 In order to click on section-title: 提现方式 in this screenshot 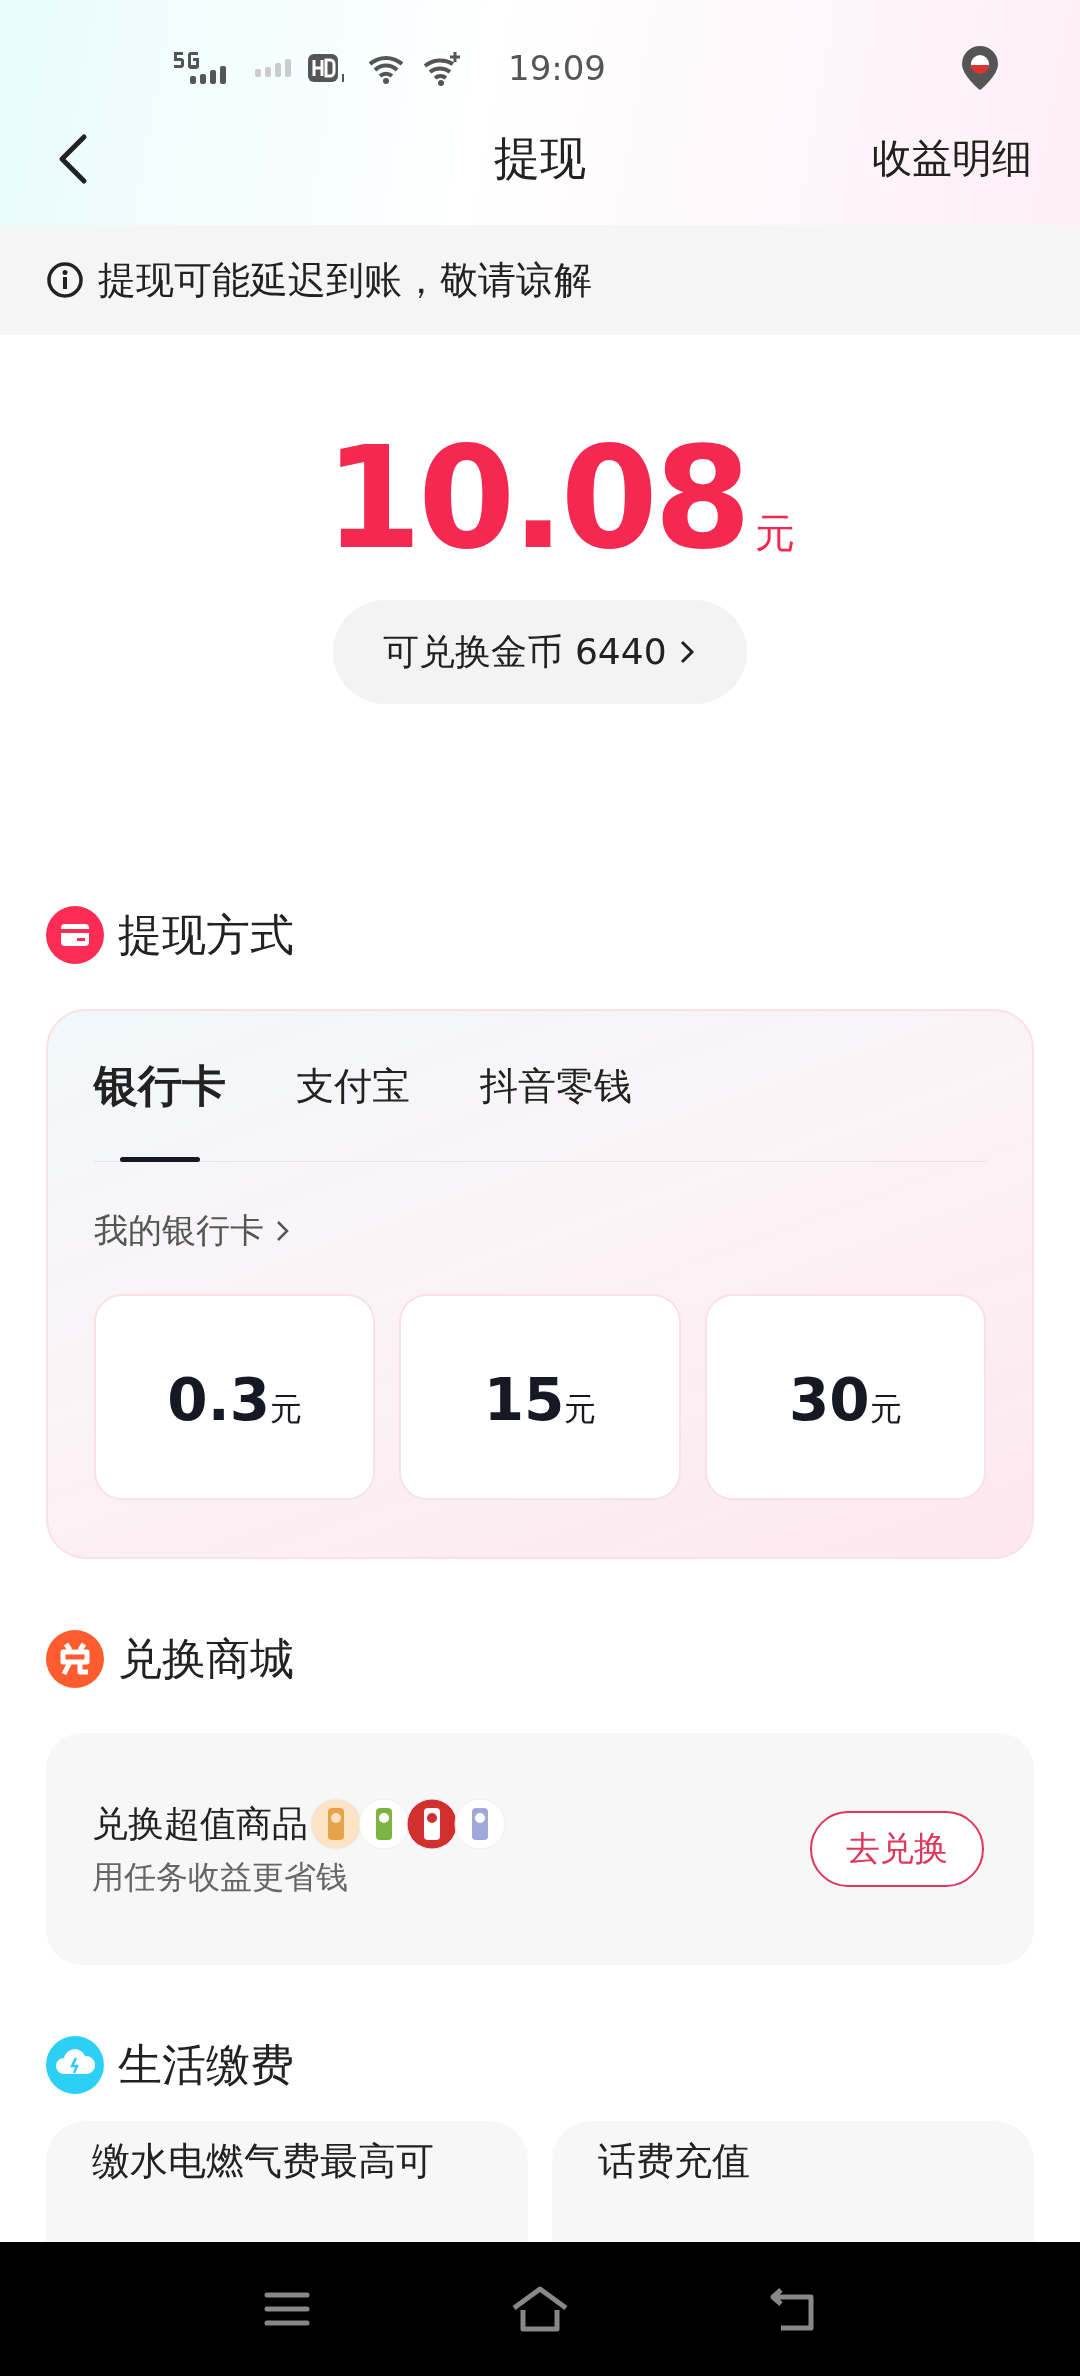, I will do `click(206, 934)`.